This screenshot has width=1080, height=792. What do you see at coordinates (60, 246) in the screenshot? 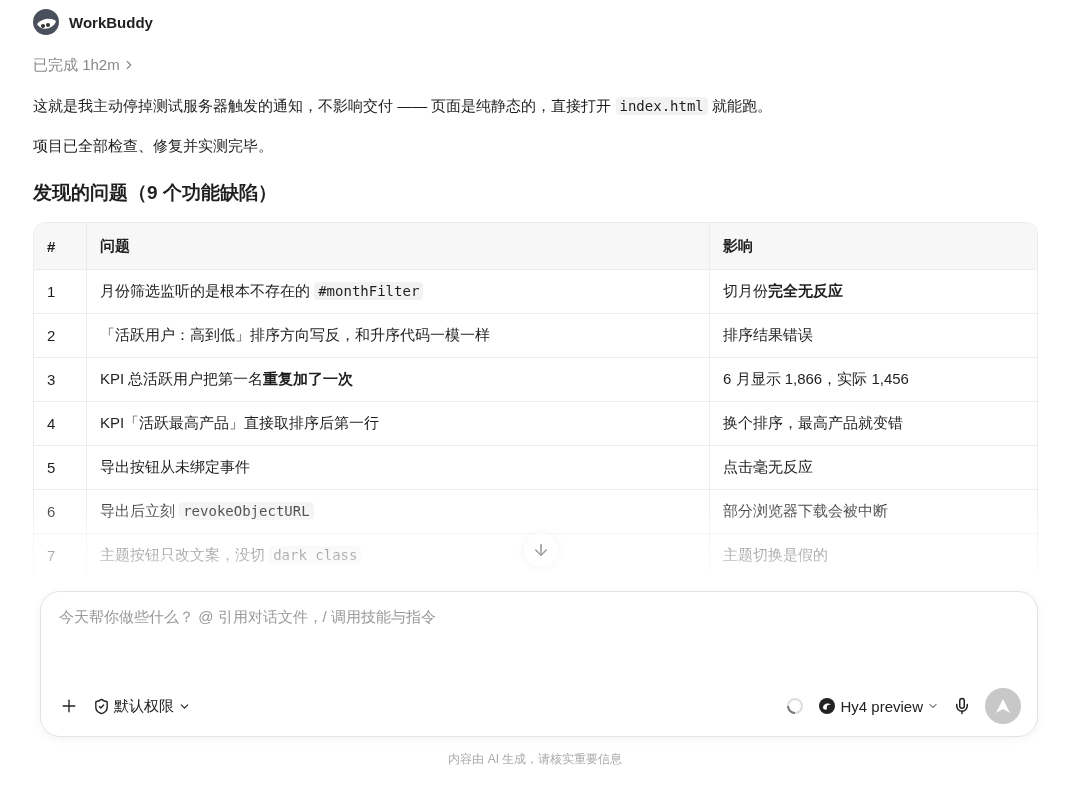
I see `column-header: #` at bounding box center [60, 246].